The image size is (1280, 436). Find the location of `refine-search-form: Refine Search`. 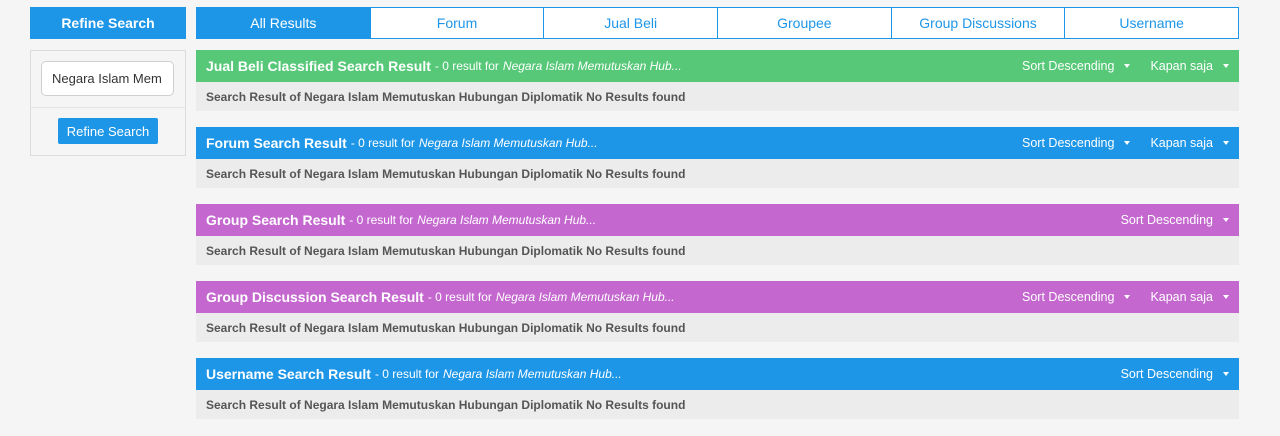

refine-search-form: Refine Search is located at coordinates (108, 103).